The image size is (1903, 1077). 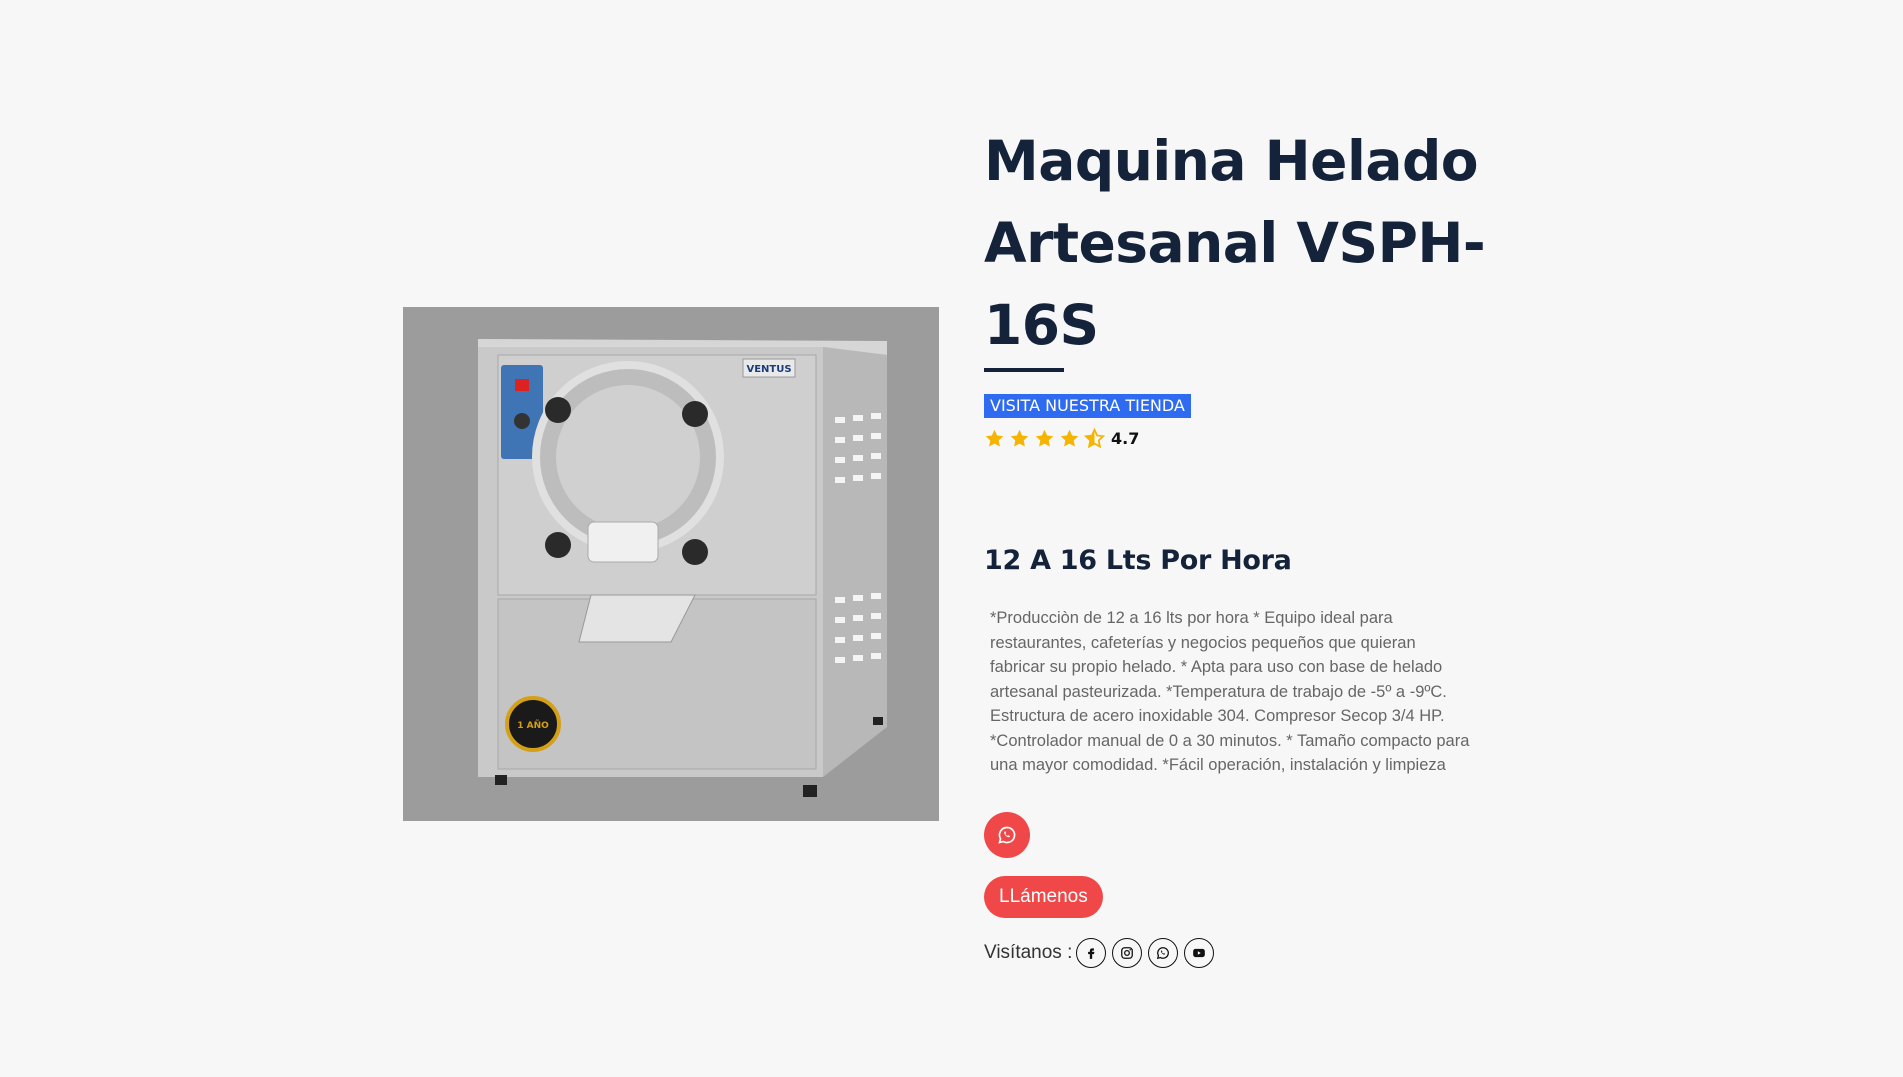 I want to click on product-image: VENTUS 1 AÑO, so click(x=671, y=564).